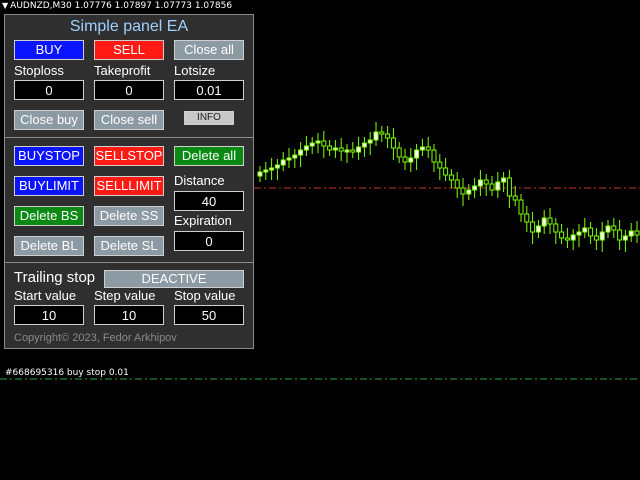  I want to click on chart-menu-triangle-icon: ▼, so click(5, 5).